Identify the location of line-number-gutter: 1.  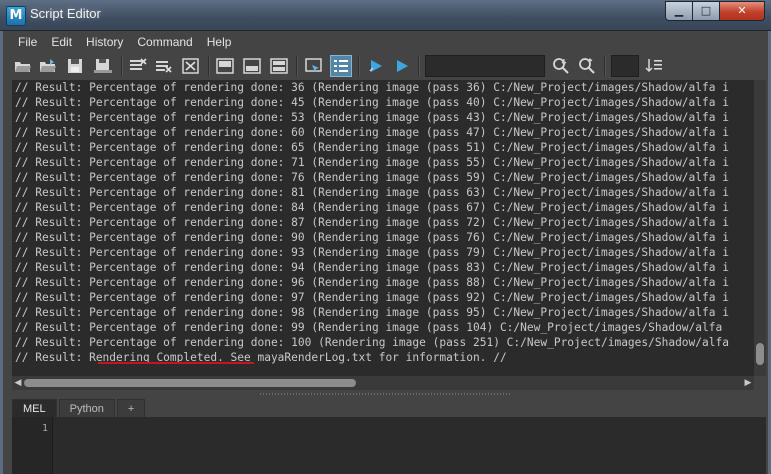
(32, 445).